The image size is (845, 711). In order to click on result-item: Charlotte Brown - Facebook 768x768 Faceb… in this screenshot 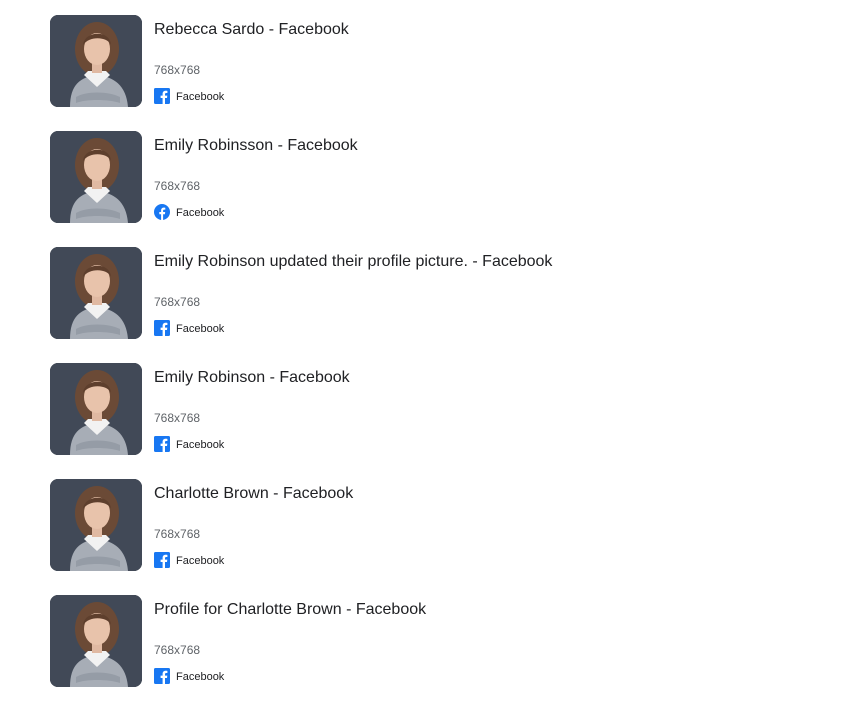, I will do `click(430, 525)`.